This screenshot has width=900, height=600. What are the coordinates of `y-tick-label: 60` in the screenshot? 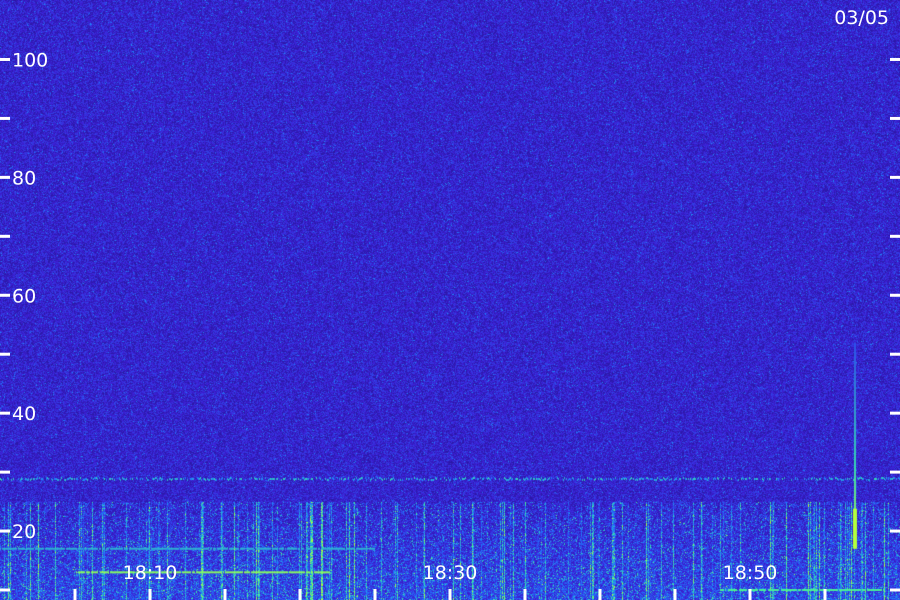 It's located at (24, 296).